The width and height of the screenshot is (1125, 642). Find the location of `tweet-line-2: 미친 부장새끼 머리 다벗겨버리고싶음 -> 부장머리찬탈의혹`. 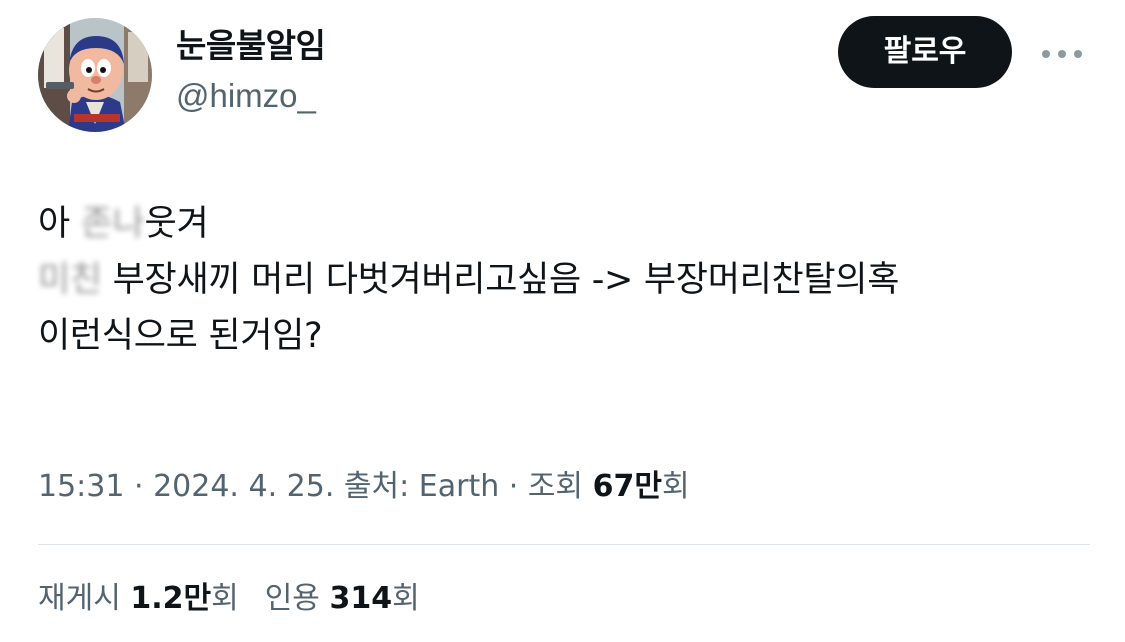

tweet-line-2: 미친 부장새끼 머리 다벗겨버리고싶음 -> 부장머리찬탈의혹 is located at coordinates (568, 280).